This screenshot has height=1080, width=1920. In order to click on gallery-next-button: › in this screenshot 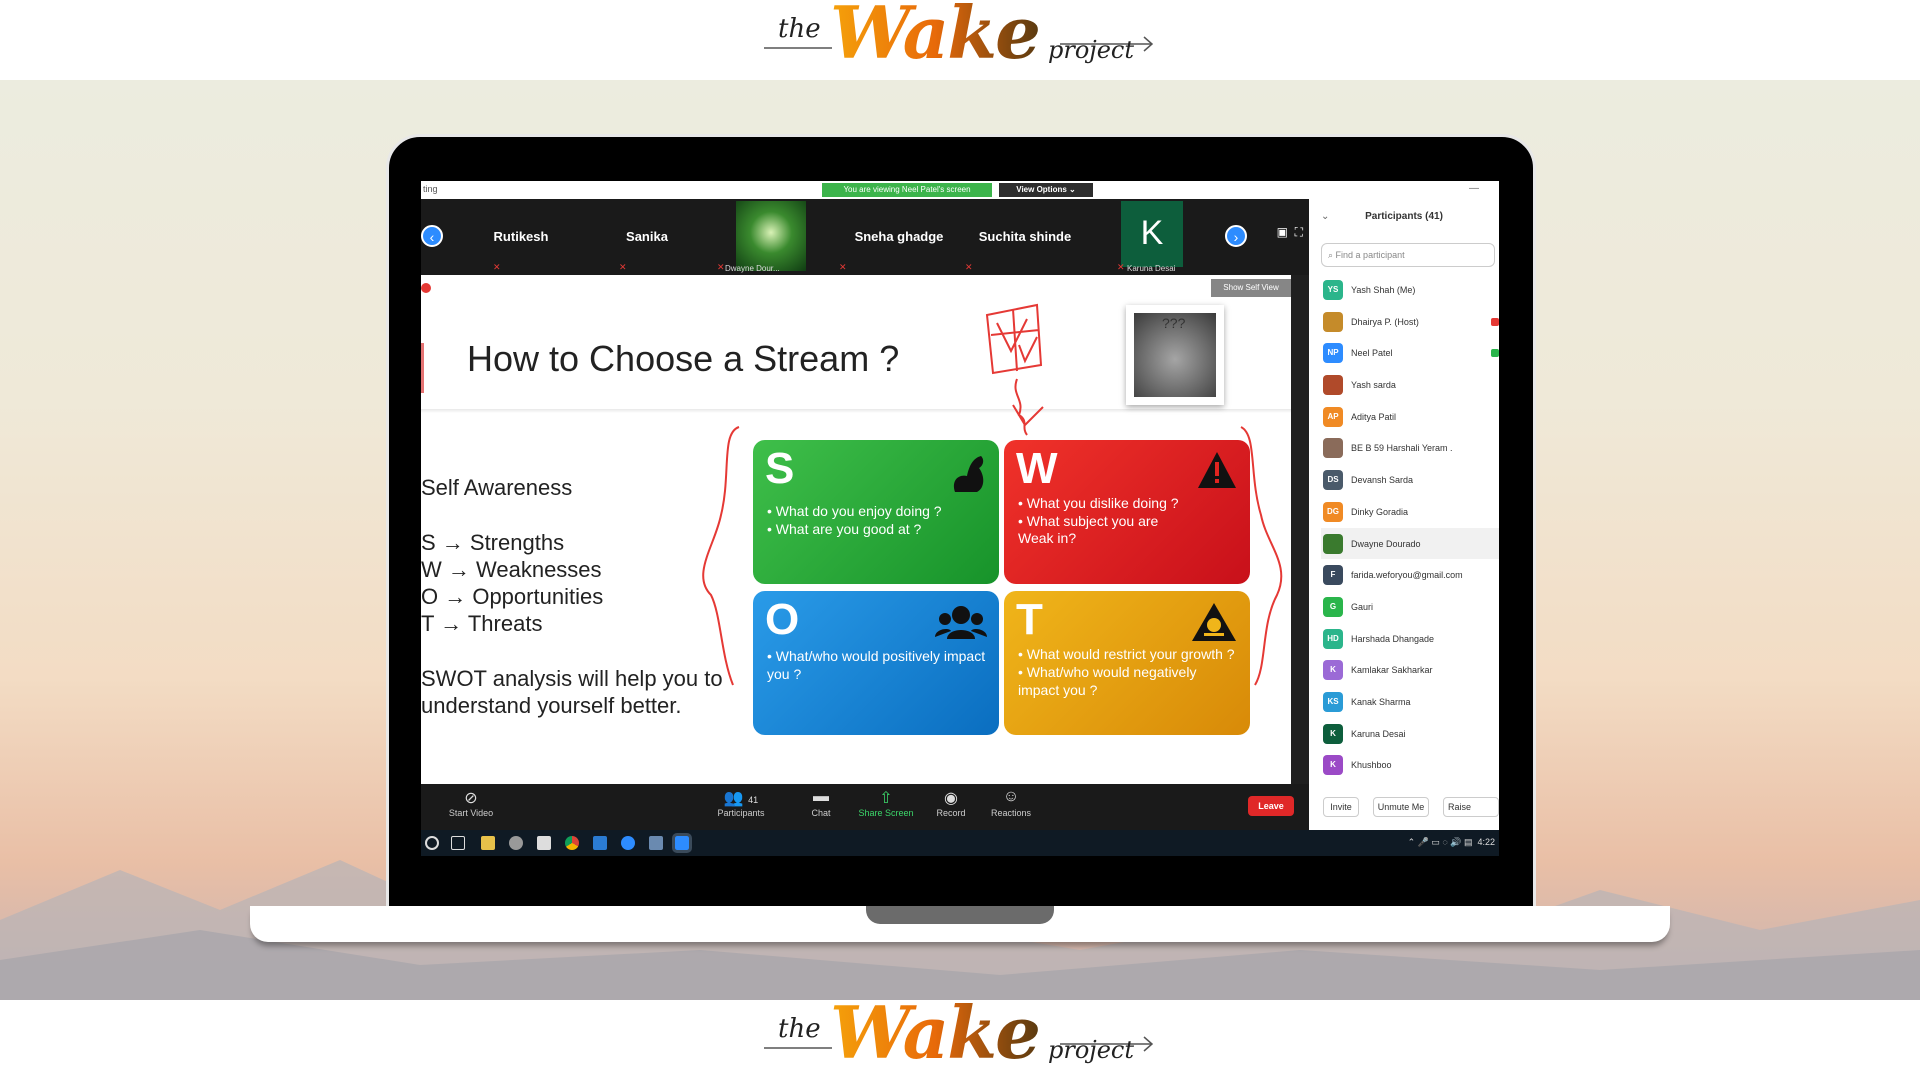, I will do `click(1236, 236)`.